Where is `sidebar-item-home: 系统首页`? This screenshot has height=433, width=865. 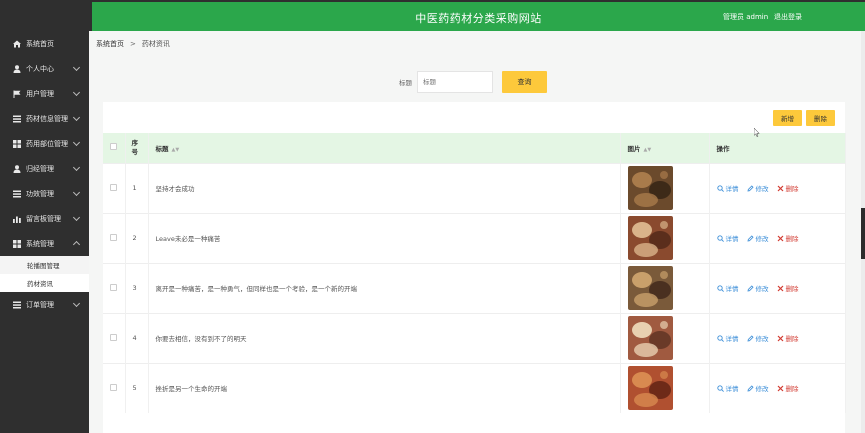
sidebar-item-home: 系统首页 is located at coordinates (44, 43).